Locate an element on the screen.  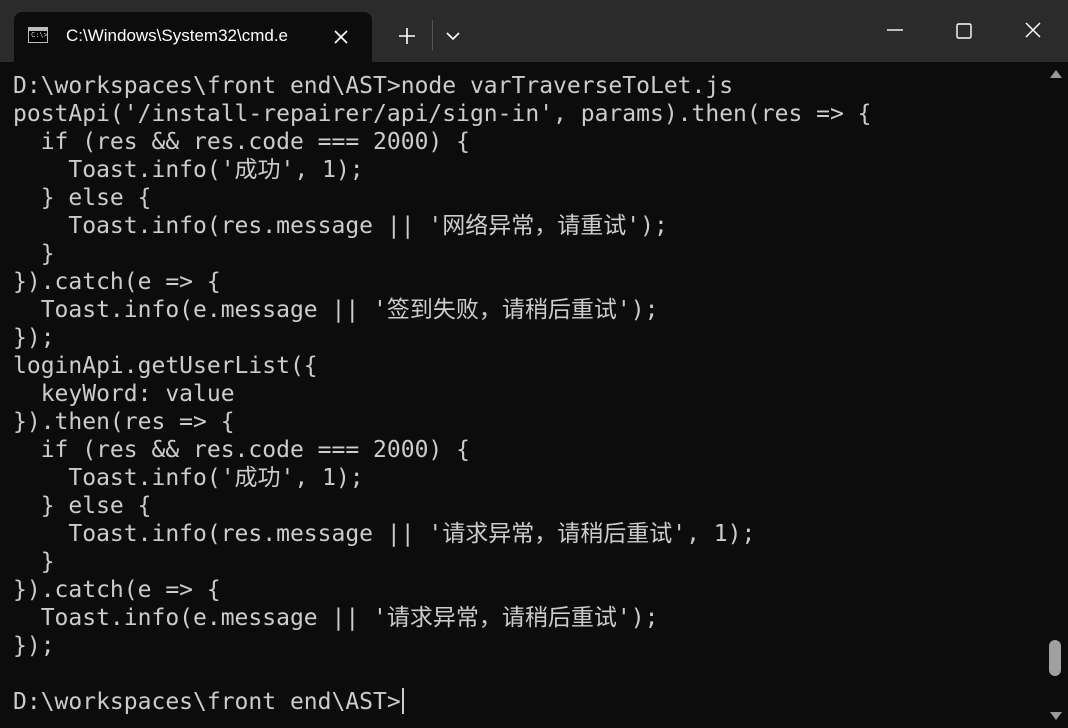
console-icon: C:\> is located at coordinates (38, 35).